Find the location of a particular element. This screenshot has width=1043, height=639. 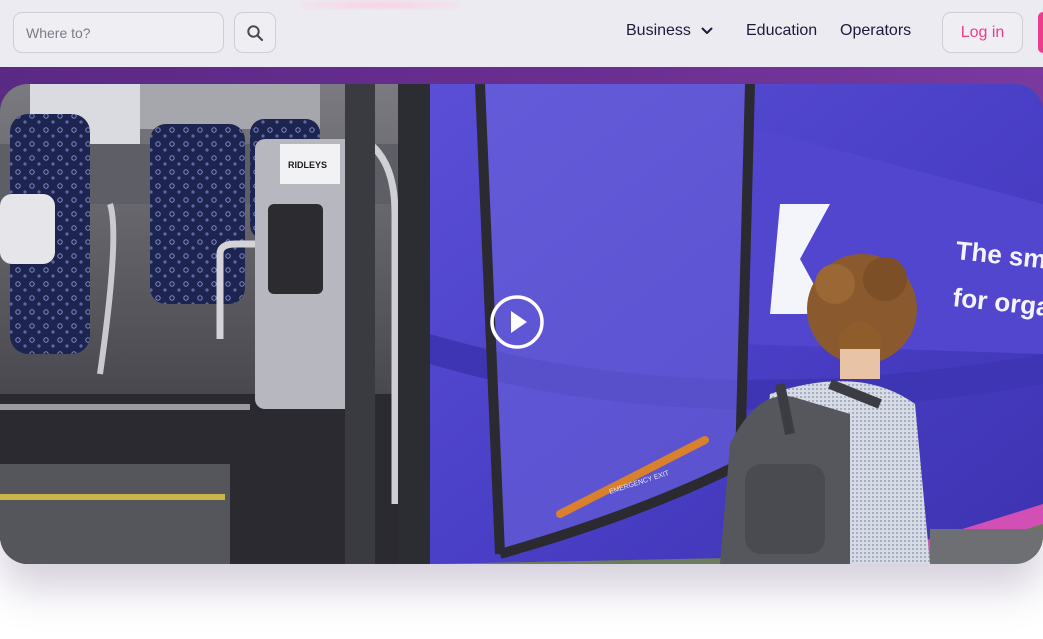

nav-education: Education is located at coordinates (781, 31).